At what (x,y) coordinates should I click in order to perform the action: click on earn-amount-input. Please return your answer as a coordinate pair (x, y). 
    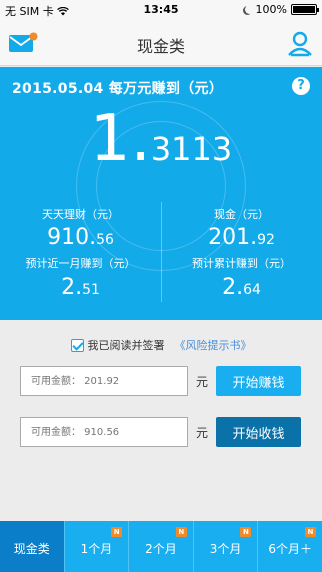
    Looking at the image, I should click on (104, 381).